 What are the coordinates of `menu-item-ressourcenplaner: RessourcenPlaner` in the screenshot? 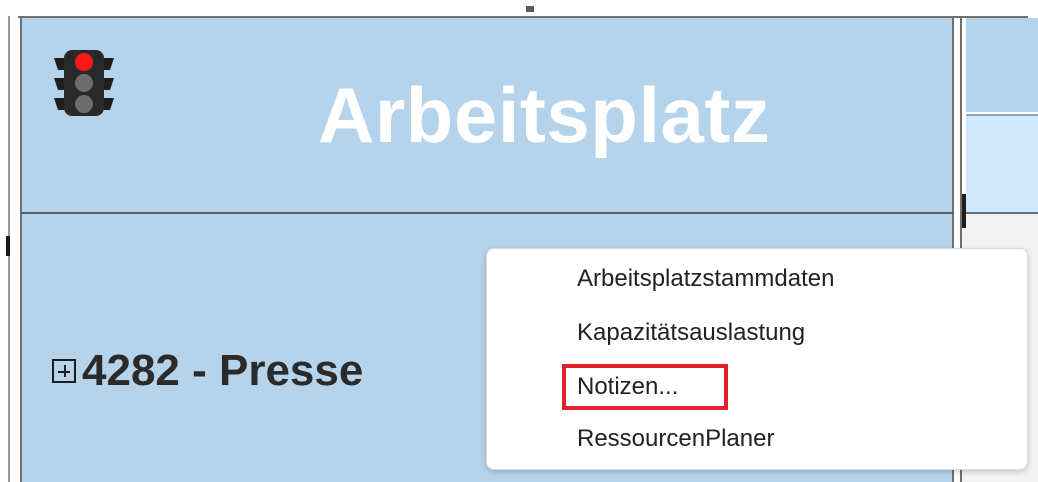 It's located at (675, 439).